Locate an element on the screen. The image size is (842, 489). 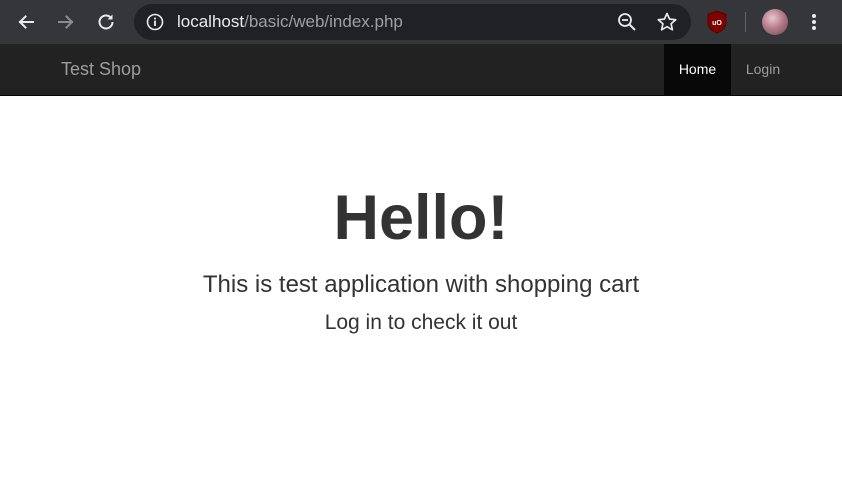
hero-subtext: Log in to check it out is located at coordinates (421, 322).